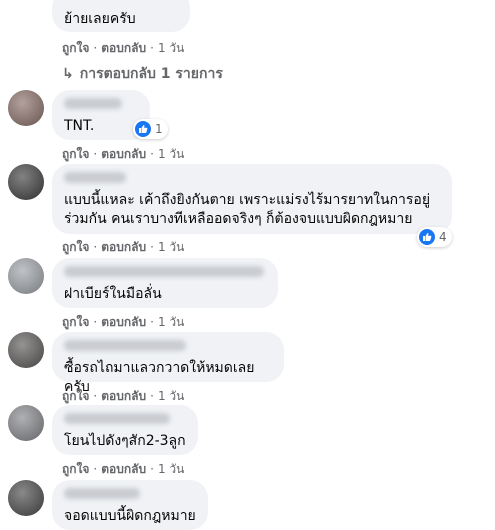  Describe the element at coordinates (68, 74) in the screenshot. I see `reply-arrow-icon: ↳` at that location.